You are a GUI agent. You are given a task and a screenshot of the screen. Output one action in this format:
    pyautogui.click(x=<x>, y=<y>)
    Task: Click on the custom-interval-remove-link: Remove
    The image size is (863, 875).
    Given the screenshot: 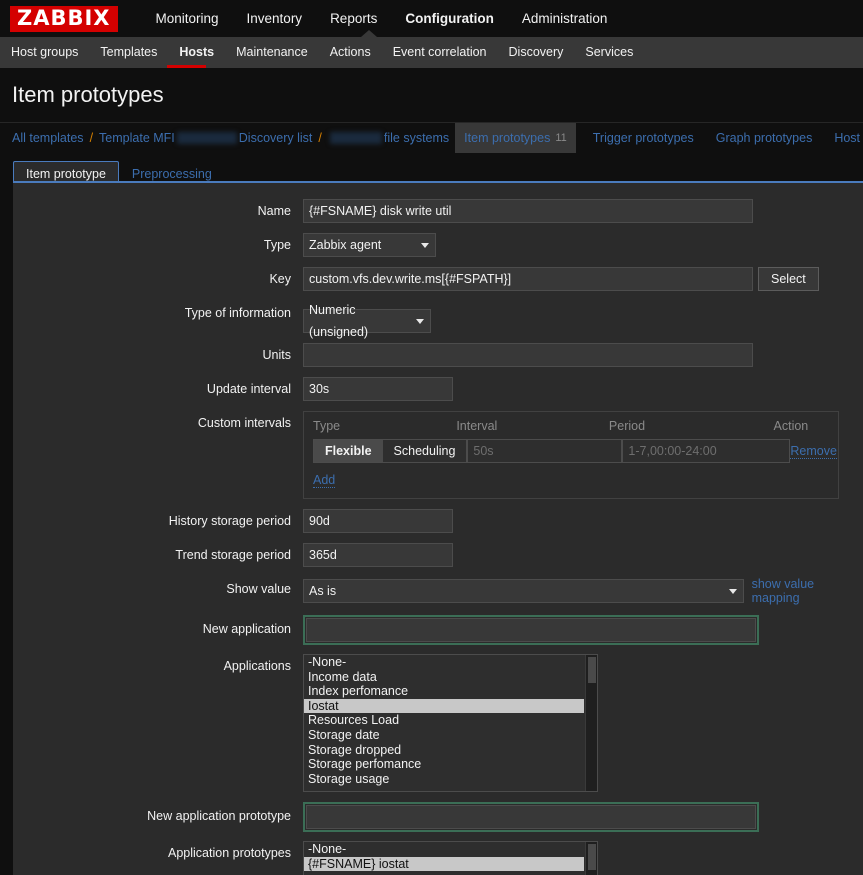 What is the action you would take?
    pyautogui.click(x=813, y=451)
    